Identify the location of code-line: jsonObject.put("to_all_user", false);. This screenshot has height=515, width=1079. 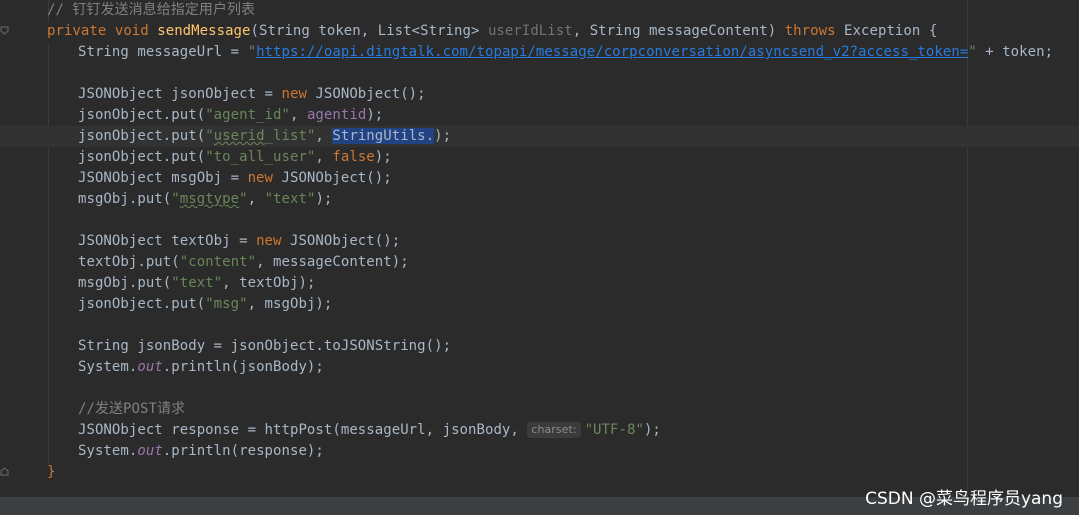
(235, 157).